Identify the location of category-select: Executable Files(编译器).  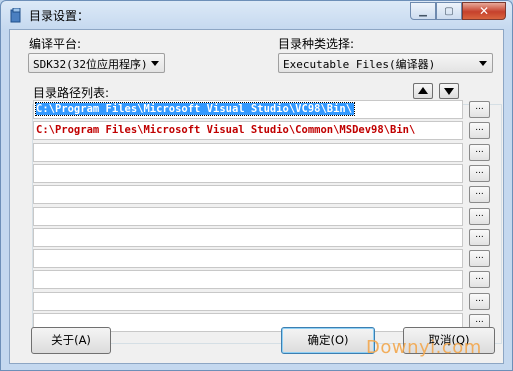
(385, 63).